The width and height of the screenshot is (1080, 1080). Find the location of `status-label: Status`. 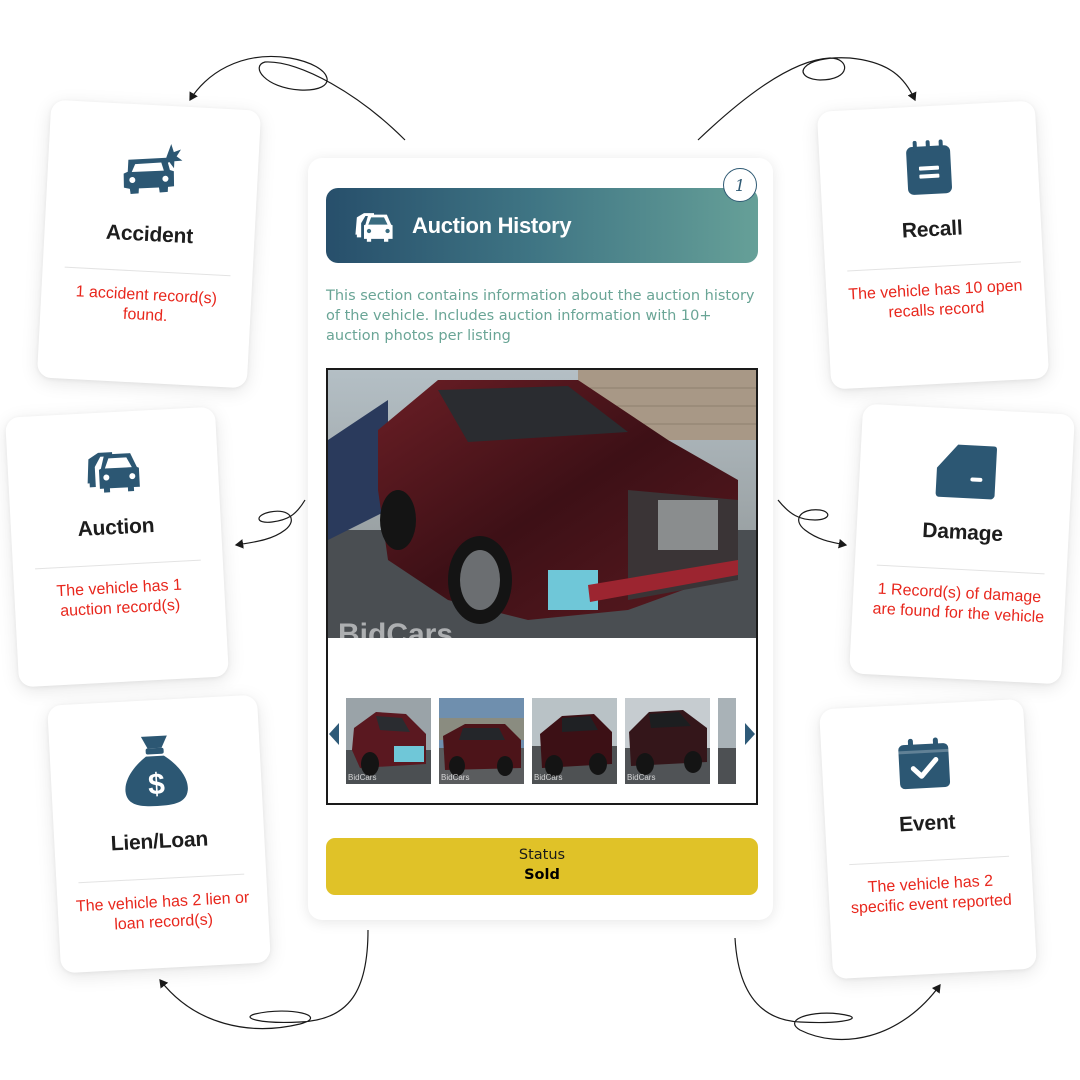

status-label: Status is located at coordinates (542, 855).